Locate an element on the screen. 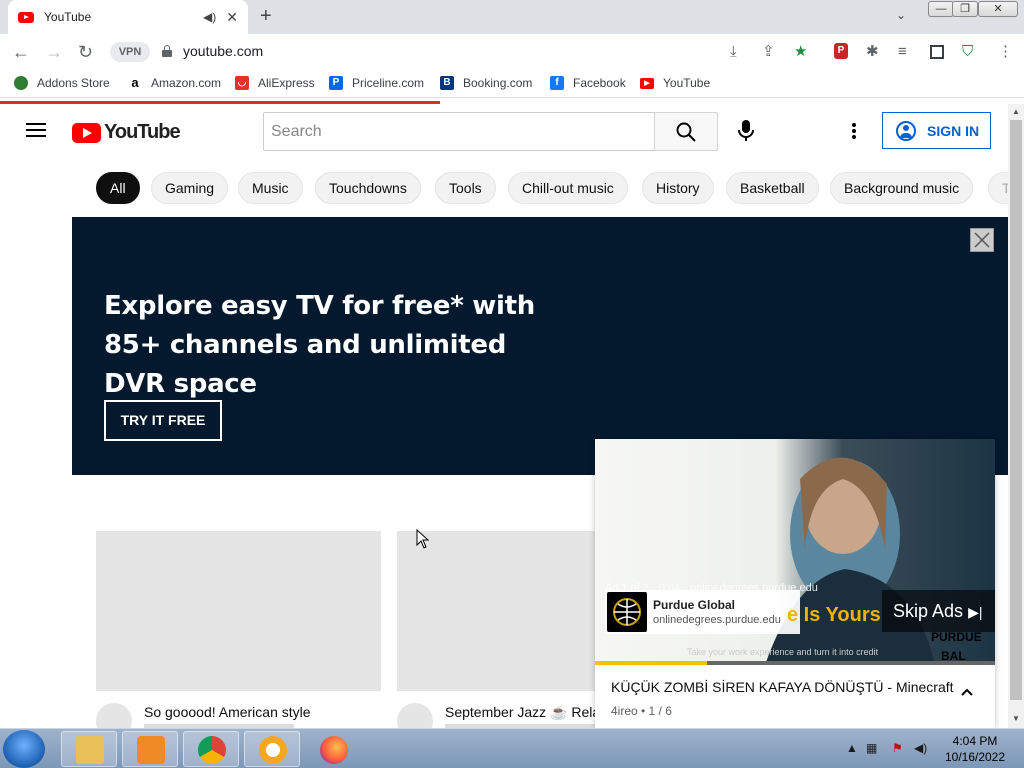 This screenshot has height=768, width=1024. tab-youtube: YouTube ◀) ✕ is located at coordinates (128, 17).